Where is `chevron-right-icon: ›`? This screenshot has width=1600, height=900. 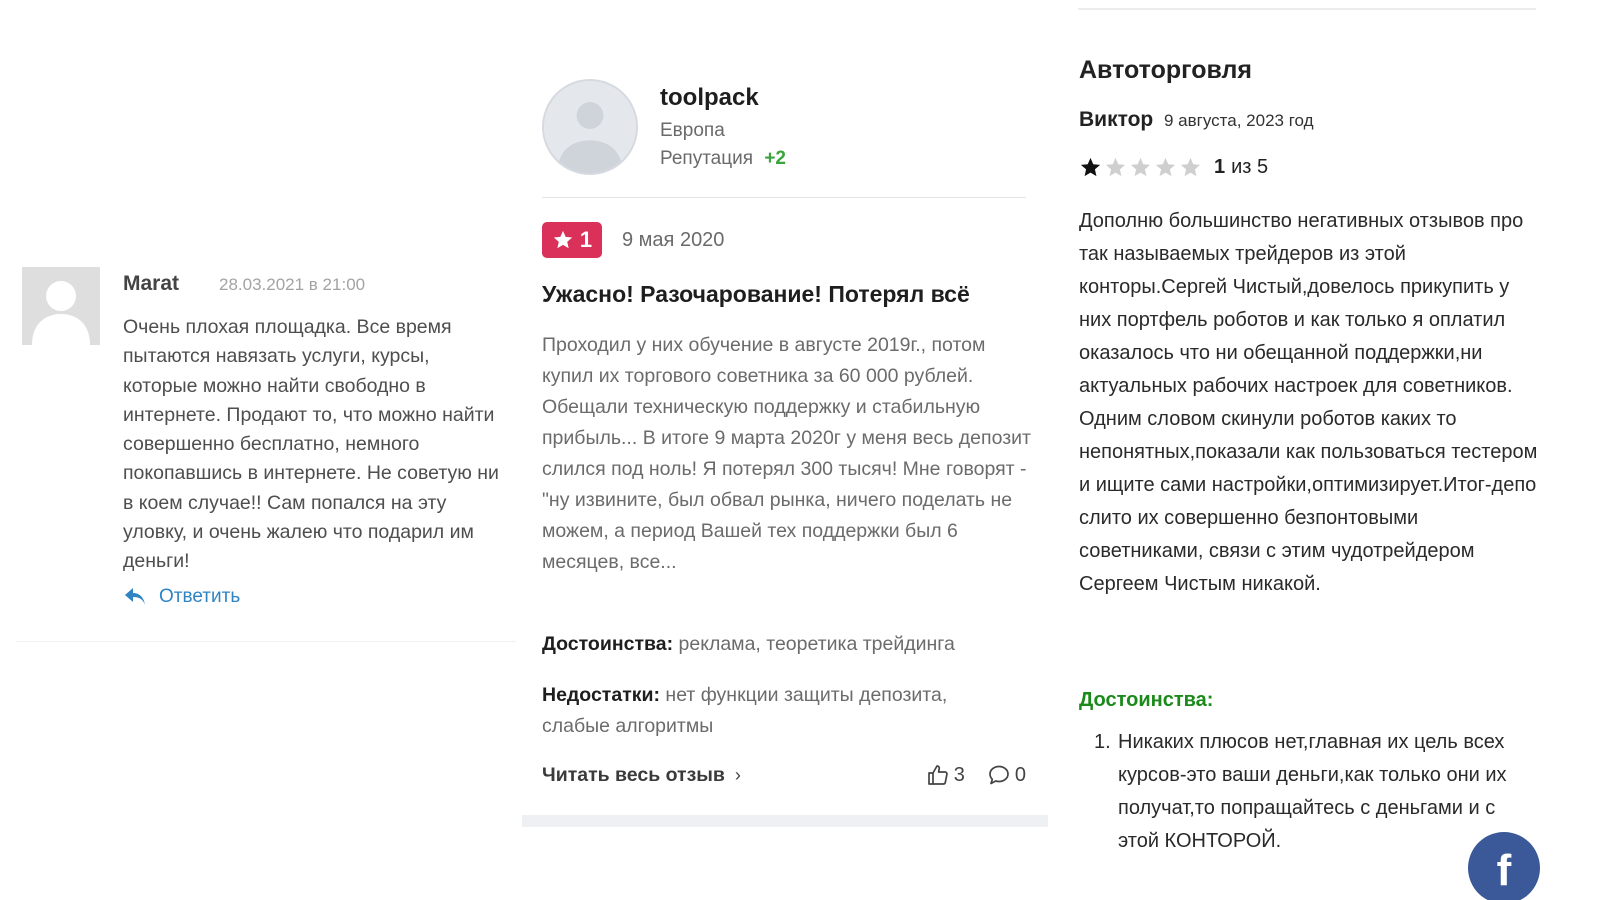 chevron-right-icon: › is located at coordinates (737, 775).